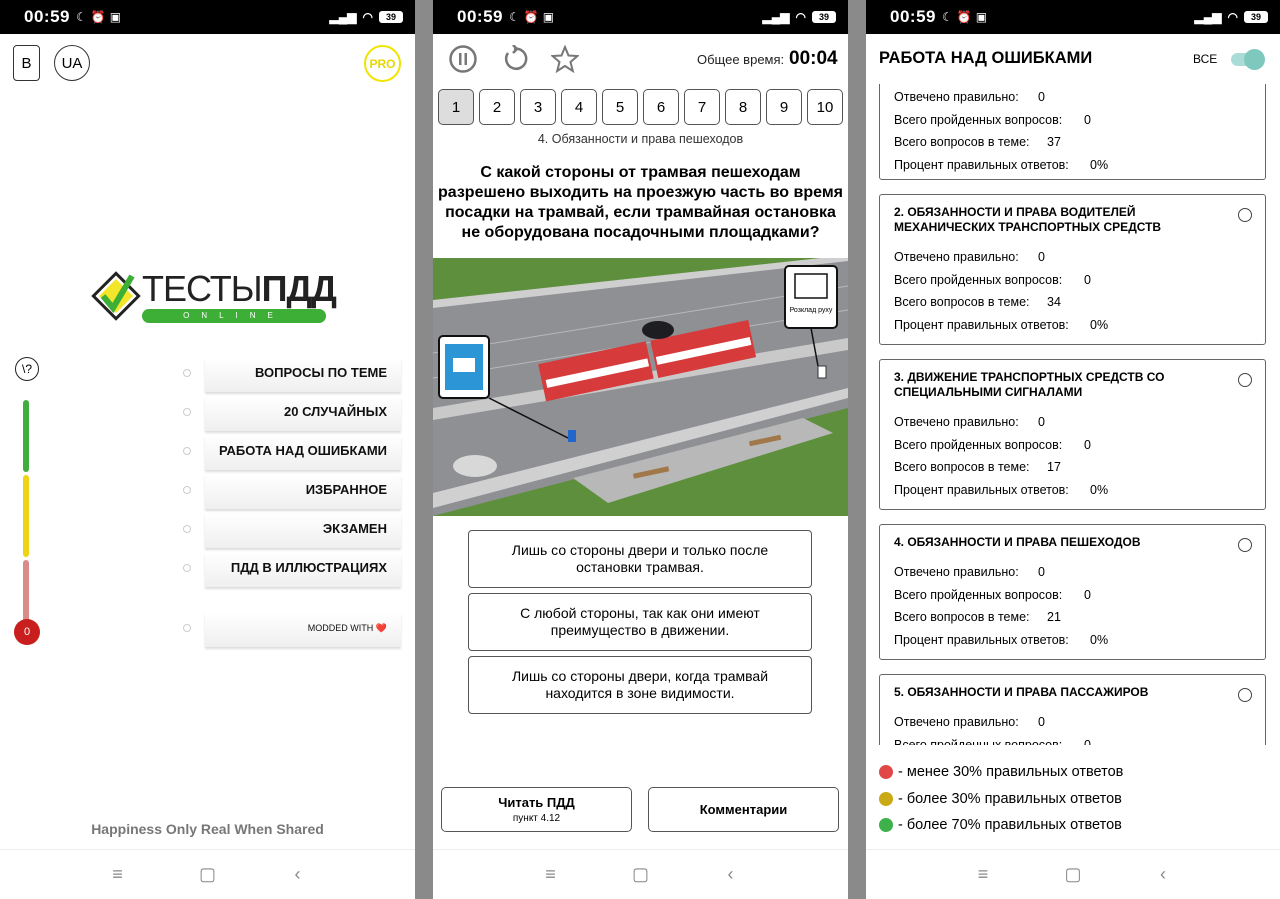  Describe the element at coordinates (565, 59) in the screenshot. I see `star-icon` at that location.